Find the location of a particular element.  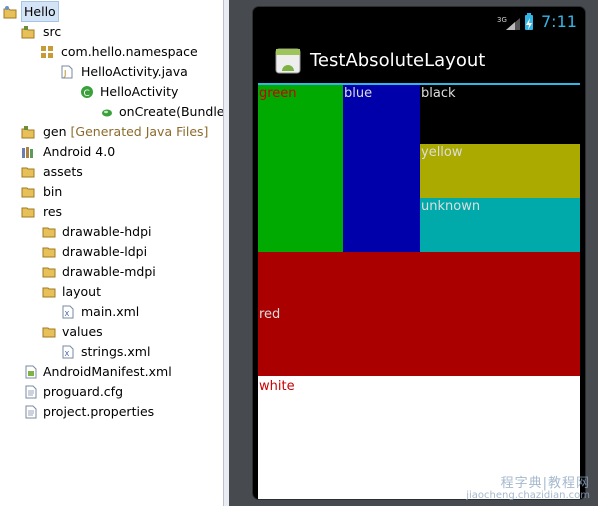

tree-item-method-oncreate: onCreate(Bundle) is located at coordinates (114, 112).